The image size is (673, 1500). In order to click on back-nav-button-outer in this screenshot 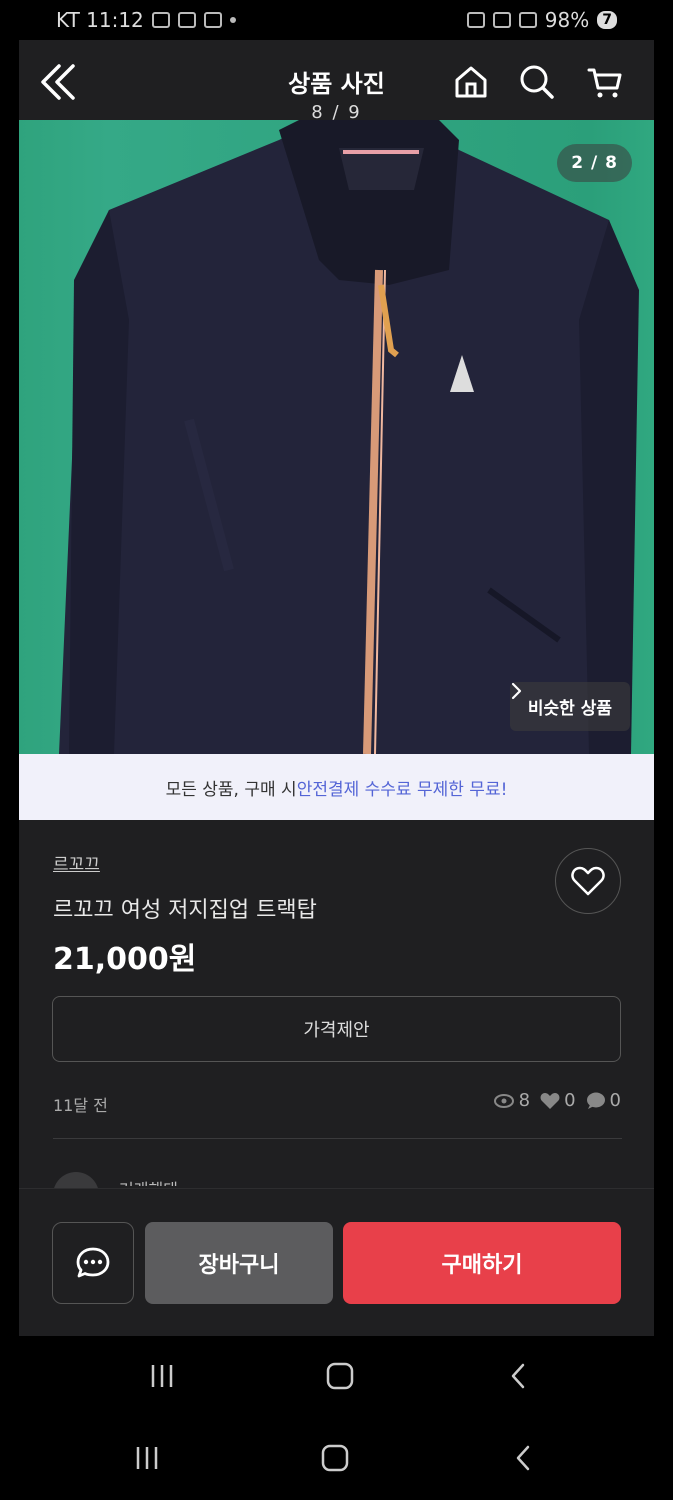, I will do `click(523, 1458)`.